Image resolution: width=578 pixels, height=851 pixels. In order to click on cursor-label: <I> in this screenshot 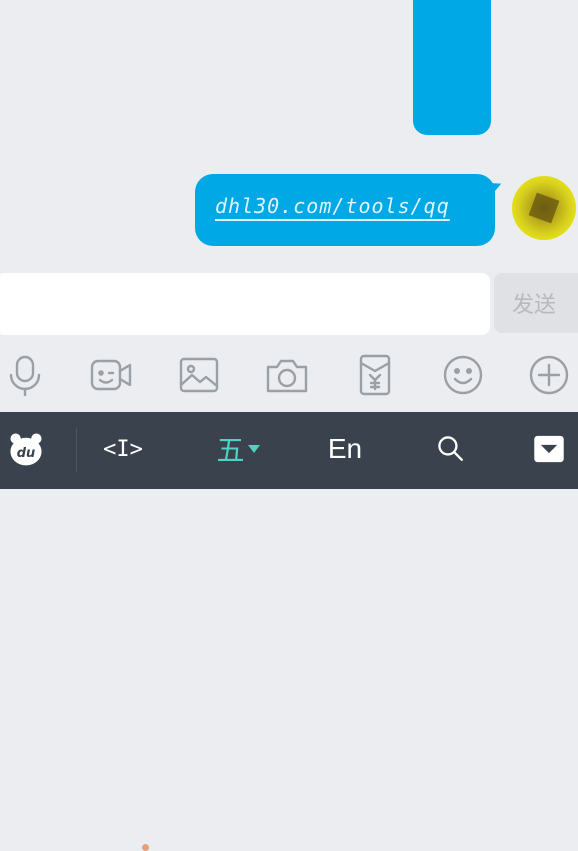, I will do `click(123, 449)`.